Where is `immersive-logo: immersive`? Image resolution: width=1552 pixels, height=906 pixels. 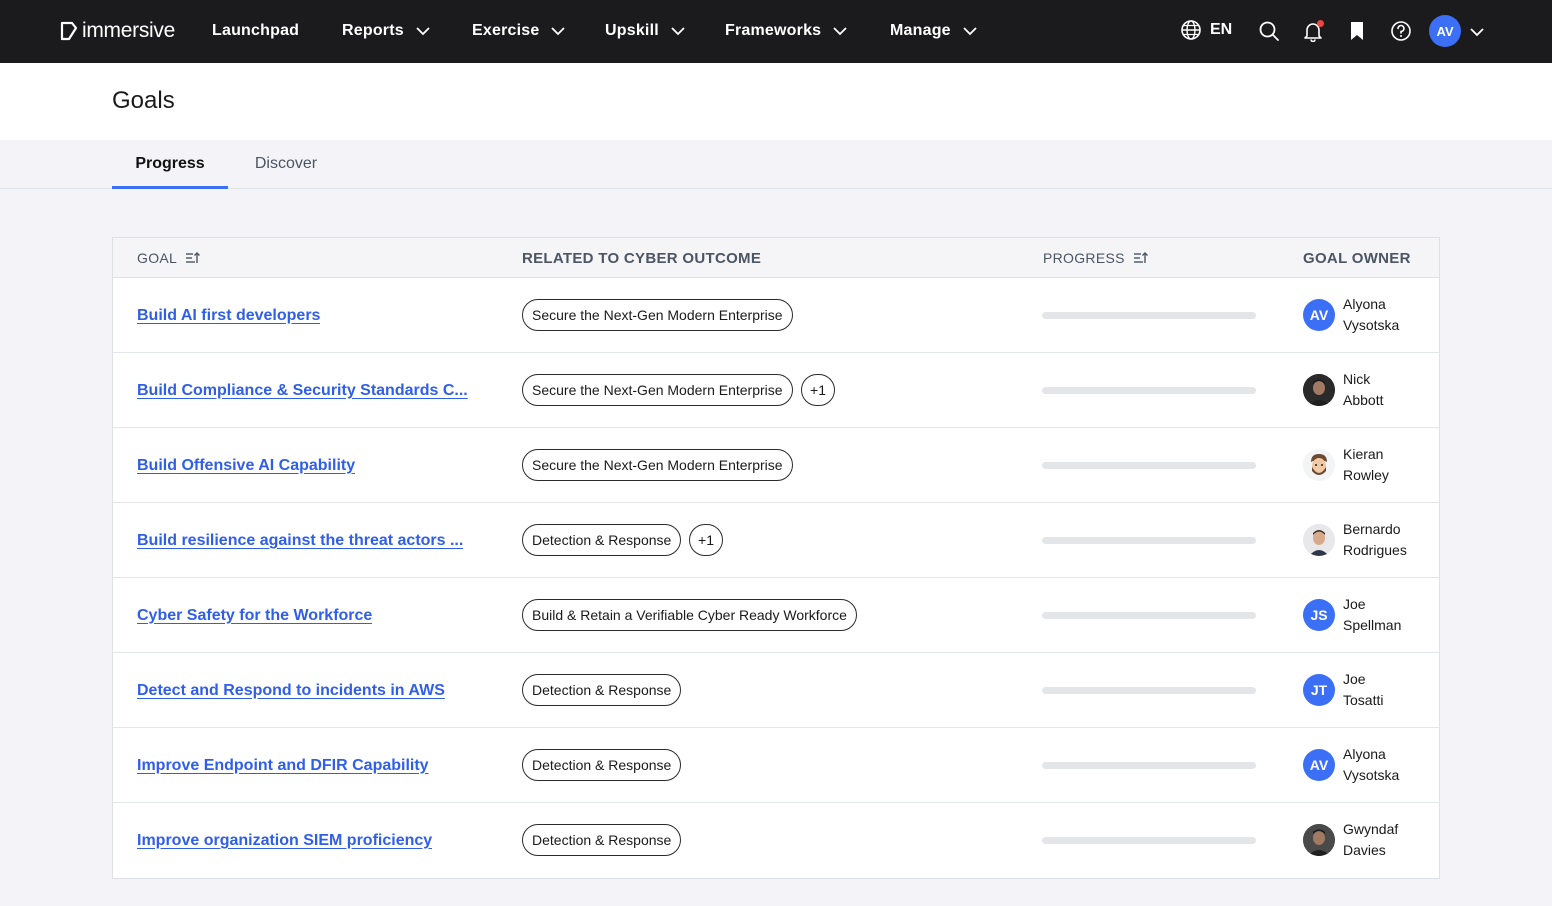 immersive-logo: immersive is located at coordinates (117, 31).